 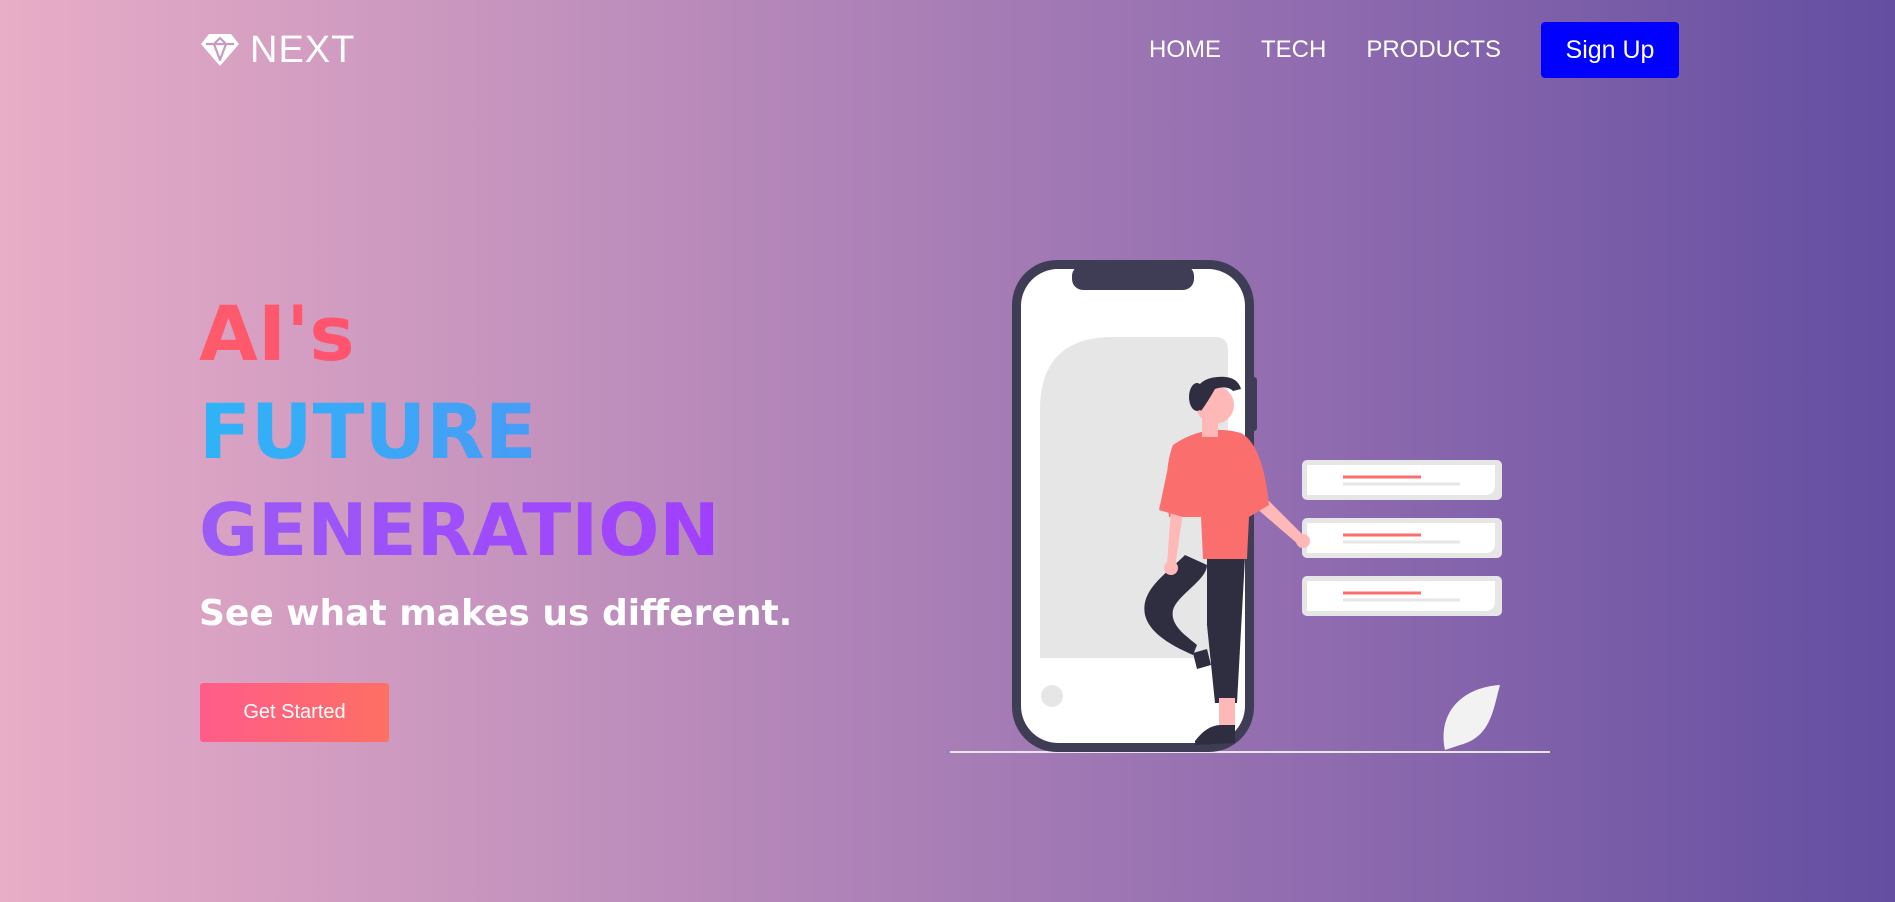 I want to click on logo-text: NEXT, so click(x=303, y=49).